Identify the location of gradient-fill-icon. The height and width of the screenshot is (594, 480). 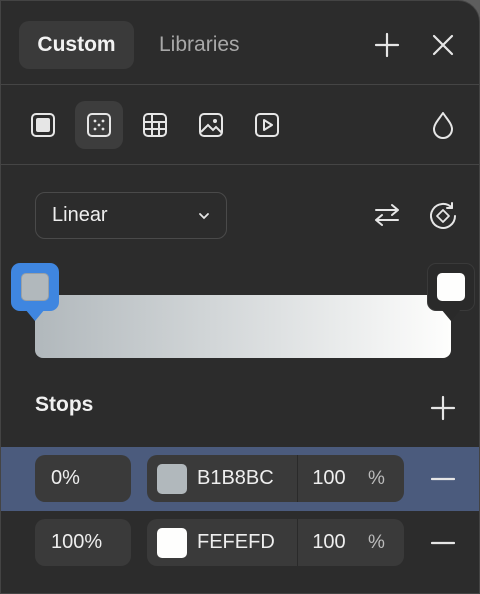
(99, 125).